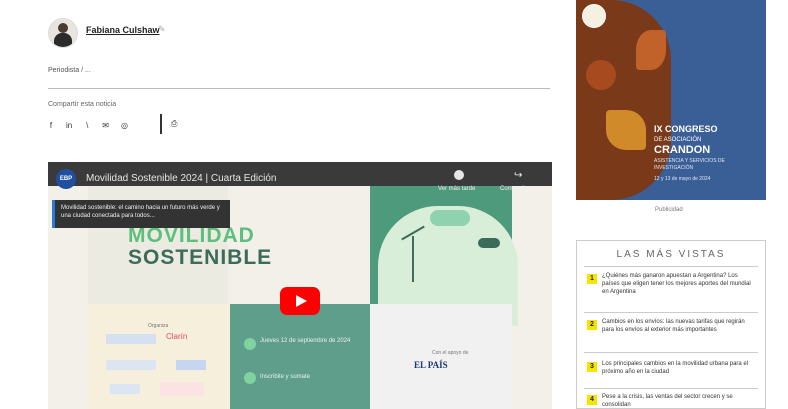 Image resolution: width=788 pixels, height=409 pixels. I want to click on pencil-icon: ✎, so click(162, 29).